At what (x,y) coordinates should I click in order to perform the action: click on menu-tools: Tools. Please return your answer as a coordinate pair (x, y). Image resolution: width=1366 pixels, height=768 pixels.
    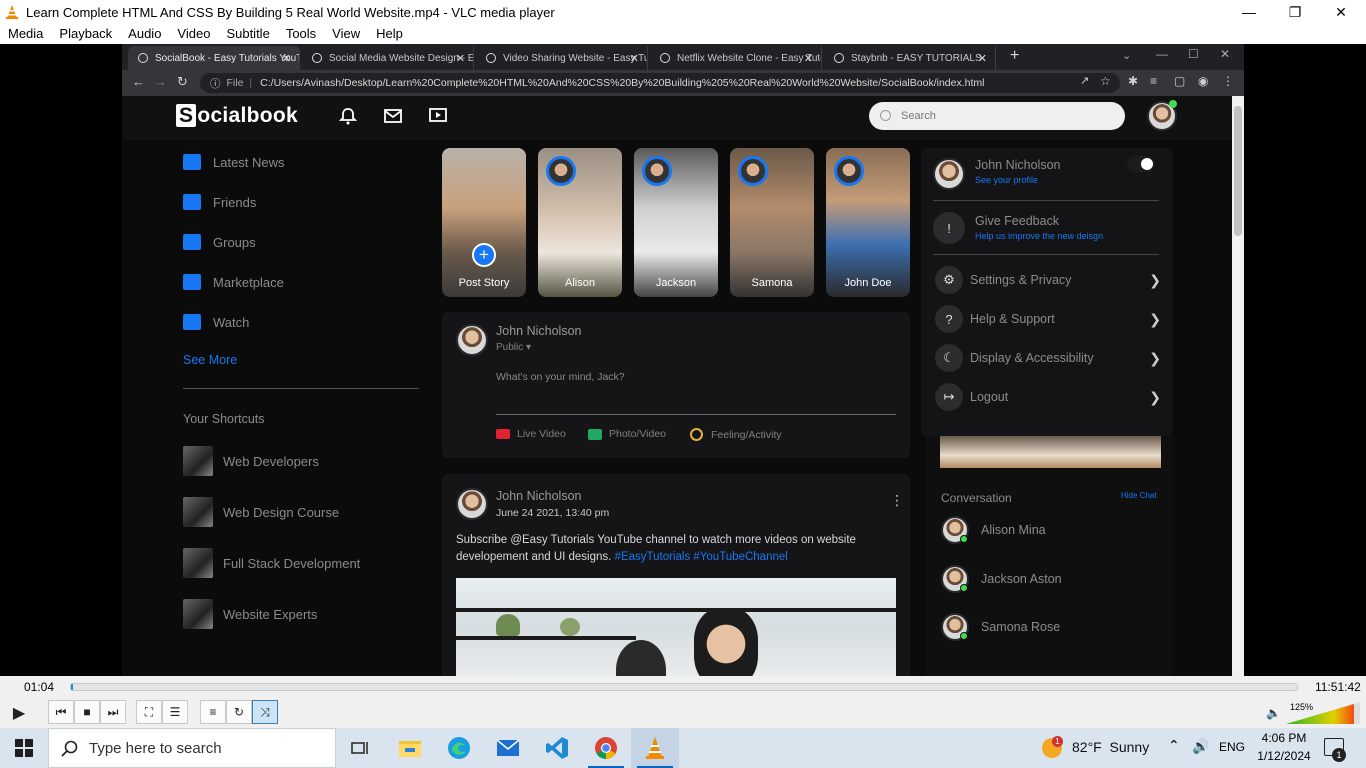
    Looking at the image, I should click on (301, 34).